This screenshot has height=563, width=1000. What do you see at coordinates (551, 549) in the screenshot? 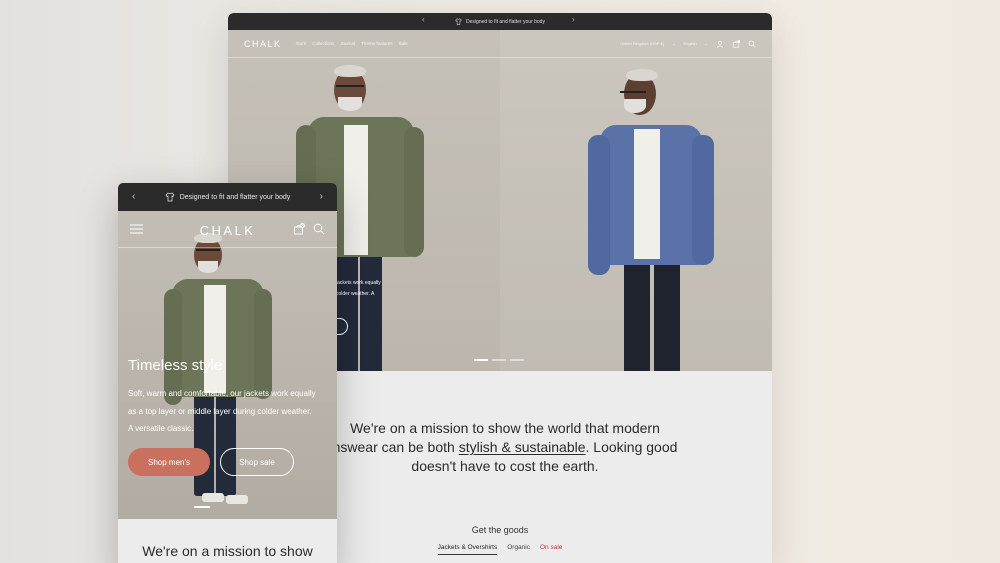
I see `tab-on-sale: On sale` at bounding box center [551, 549].